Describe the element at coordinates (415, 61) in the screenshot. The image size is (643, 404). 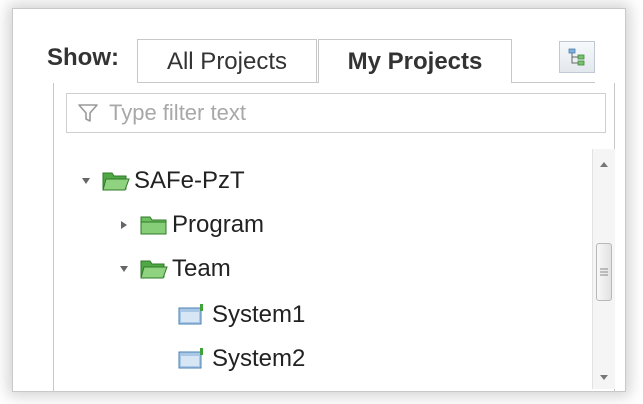
I see `tab-my-projects: My Projects` at that location.